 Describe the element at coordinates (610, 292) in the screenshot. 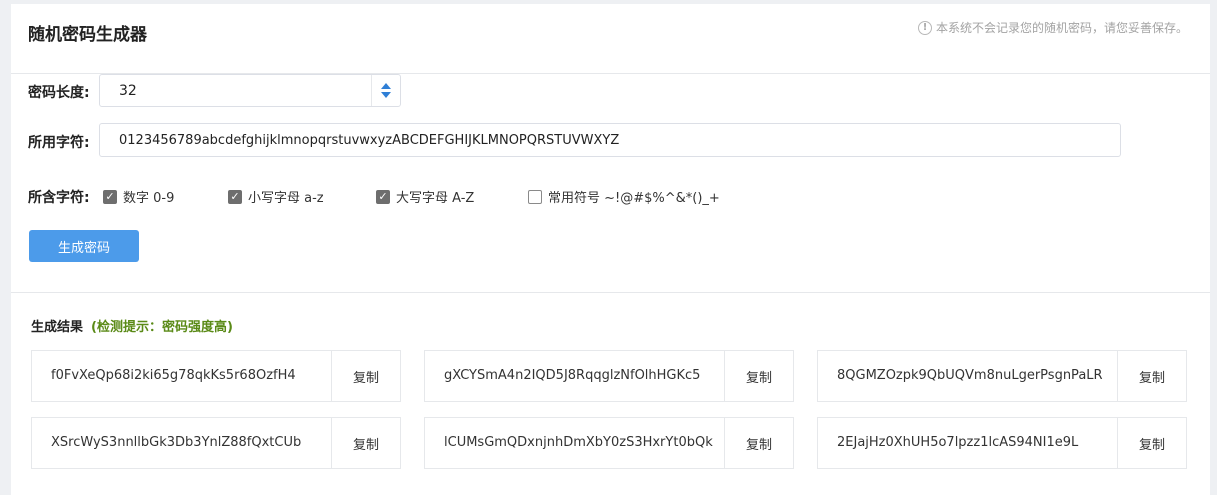

I see `divider` at that location.